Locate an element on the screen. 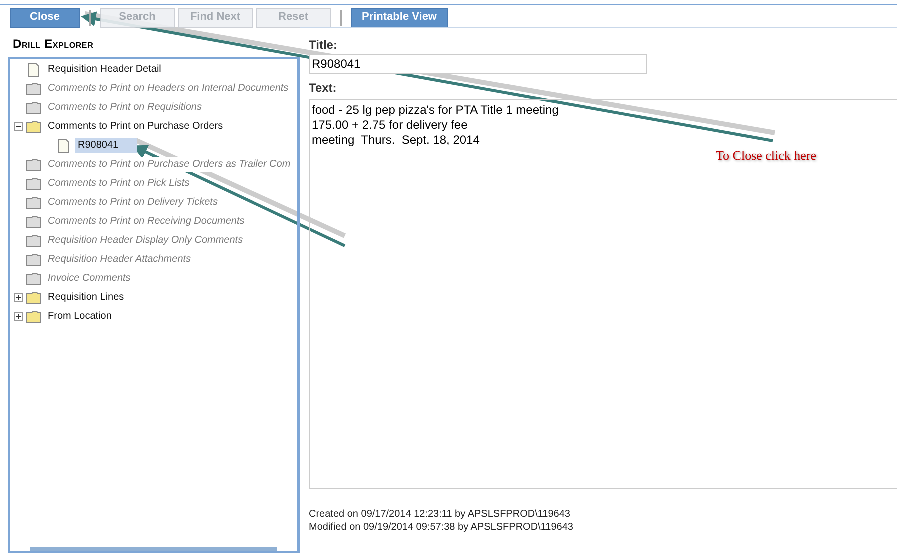 This screenshot has height=554, width=897. text-line: 175.00 + 2.75 for delivery fee is located at coordinates (390, 125).